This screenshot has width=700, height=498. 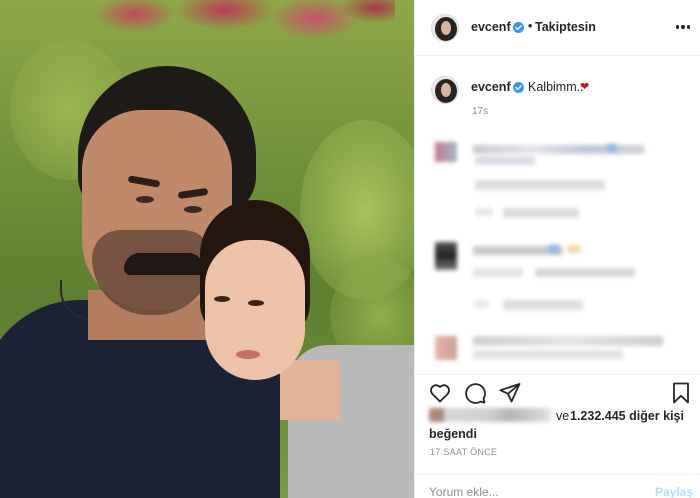 What do you see at coordinates (574, 249) in the screenshot?
I see `blurred-emoji` at bounding box center [574, 249].